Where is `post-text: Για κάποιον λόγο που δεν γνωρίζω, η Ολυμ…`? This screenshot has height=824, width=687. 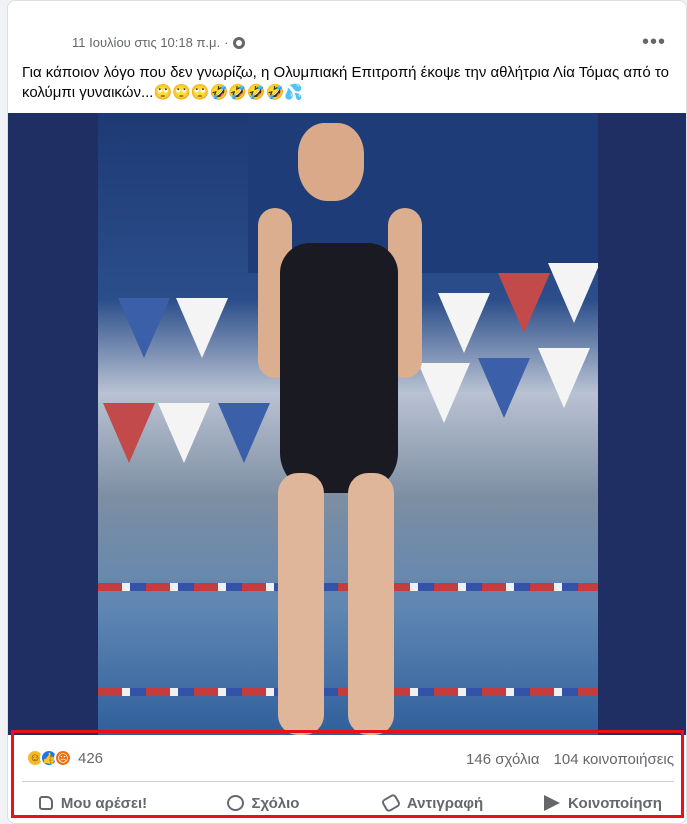 post-text: Για κάποιον λόγο που δεν γνωρίζω, η Ολυμ… is located at coordinates (345, 82).